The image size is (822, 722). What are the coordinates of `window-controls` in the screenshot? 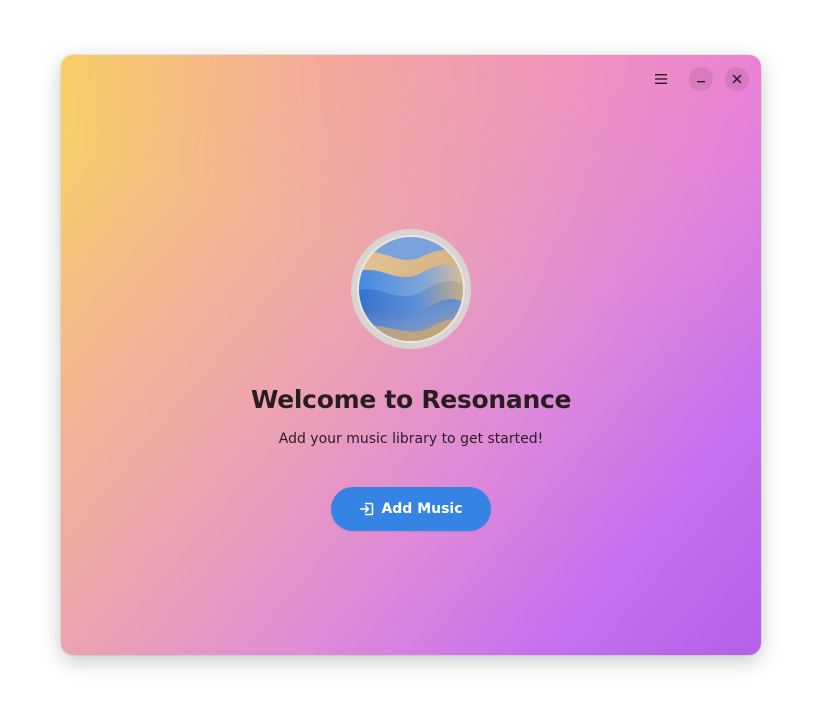 It's located at (699, 79).